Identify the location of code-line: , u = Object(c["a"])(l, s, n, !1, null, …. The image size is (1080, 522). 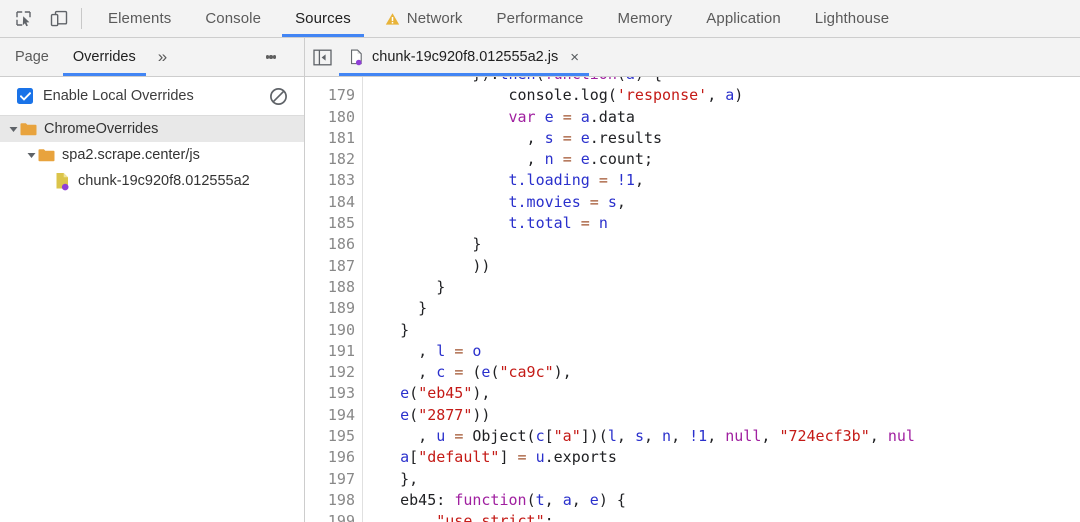
(722, 436).